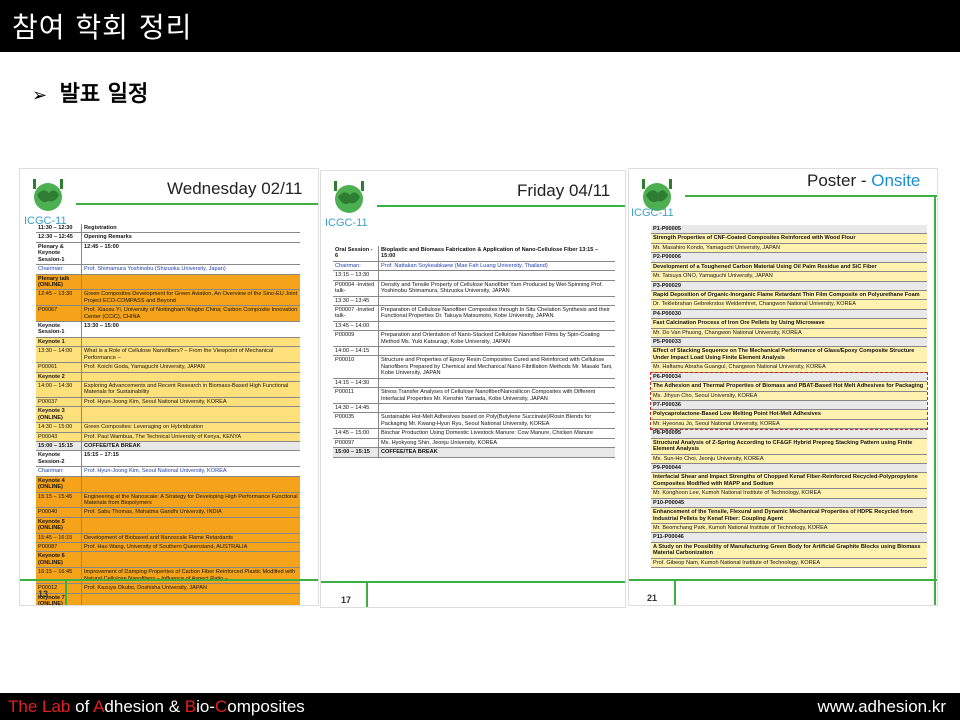  What do you see at coordinates (59, 525) in the screenshot?
I see `schedule-cell-time: Keynote 5 (ONLINE)` at bounding box center [59, 525].